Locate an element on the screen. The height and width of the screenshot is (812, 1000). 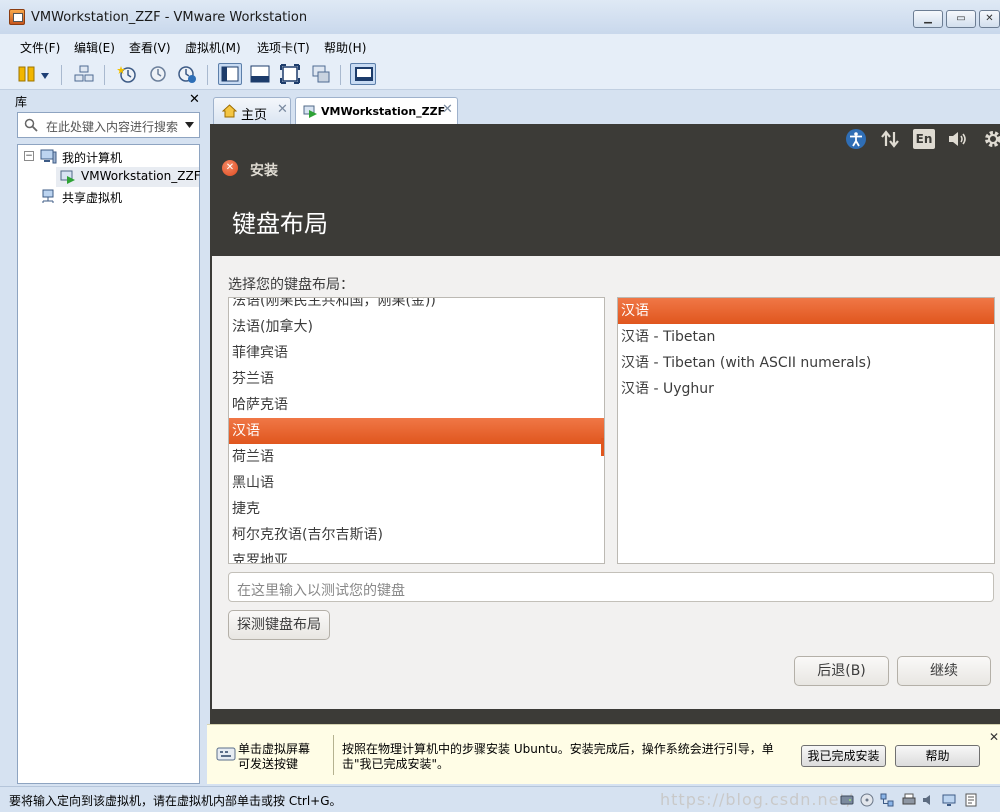
library-tree: − 我的计算机 VMWorkstation_ZZF 共享虚拟机 is located at coordinates (109, 464).